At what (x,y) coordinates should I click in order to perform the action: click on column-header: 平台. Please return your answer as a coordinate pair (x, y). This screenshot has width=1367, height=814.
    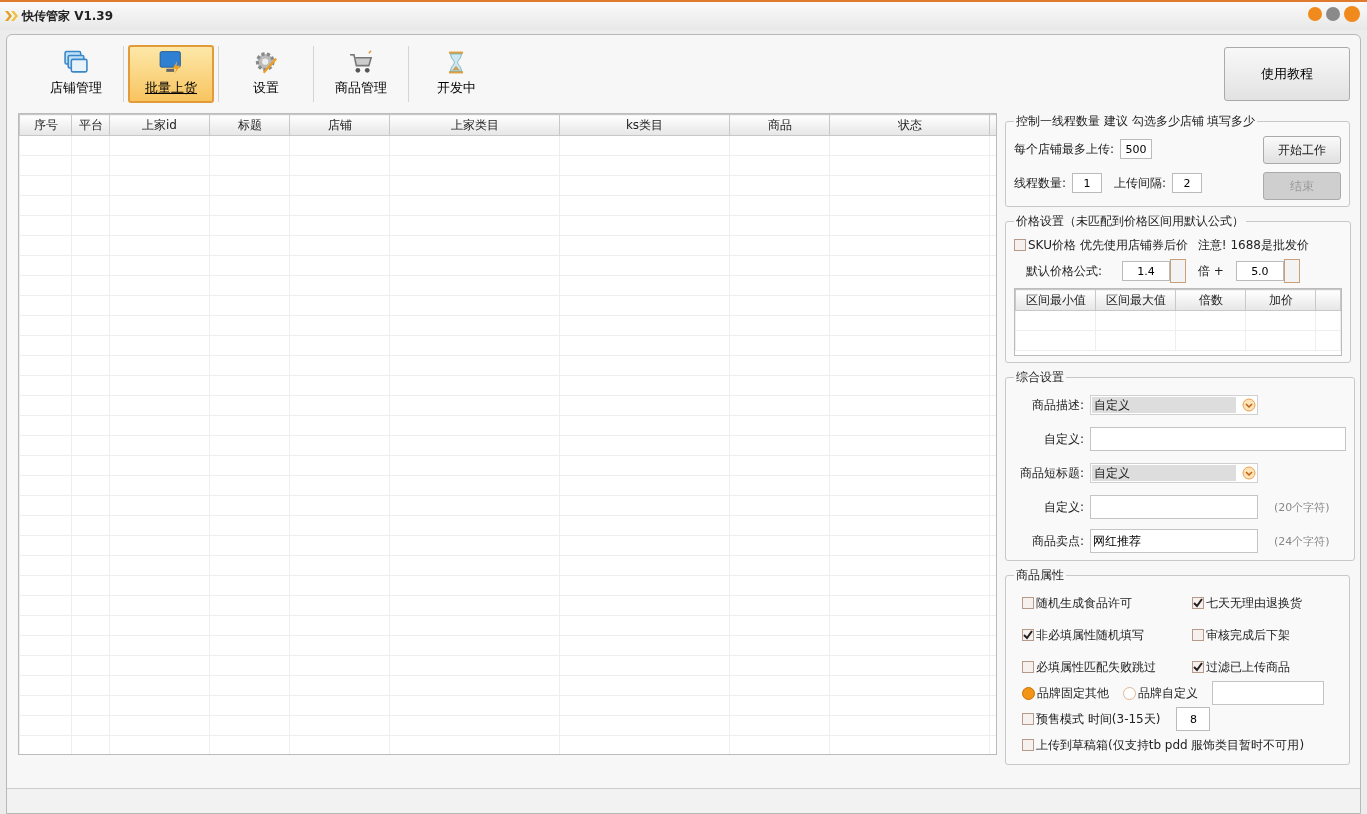
    Looking at the image, I should click on (90, 125).